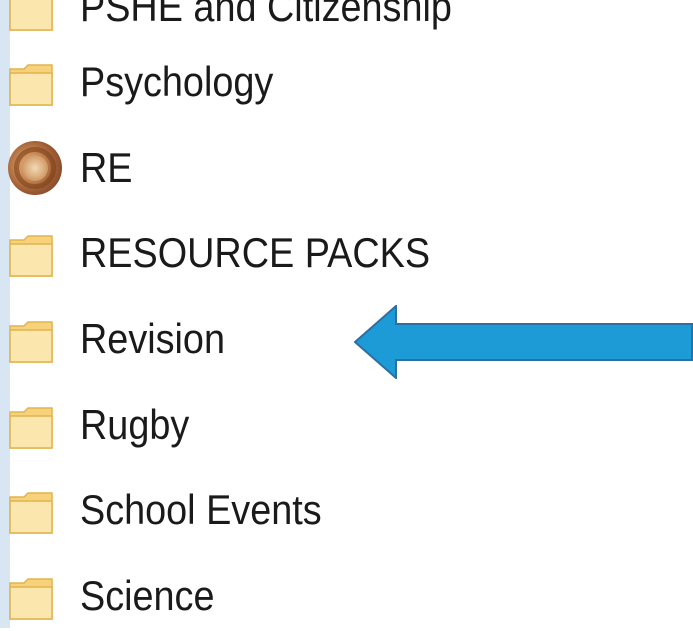 The width and height of the screenshot is (693, 631). What do you see at coordinates (300, 168) in the screenshot?
I see `list-item: RE` at bounding box center [300, 168].